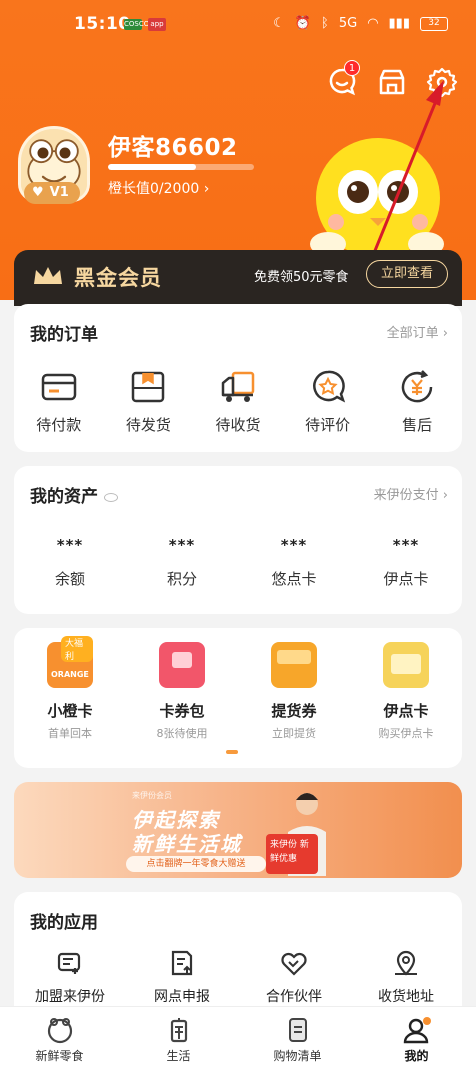 Image resolution: width=476 pixels, height=1068 pixels. What do you see at coordinates (182, 711) in the screenshot?
I see `wallet-item-title: 卡券包` at bounding box center [182, 711].